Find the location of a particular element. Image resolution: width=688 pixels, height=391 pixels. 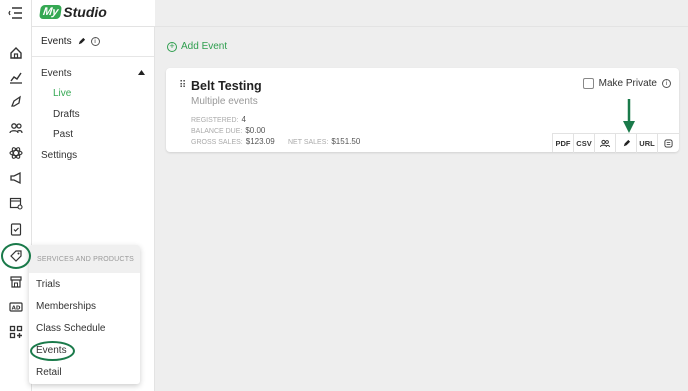

topbar is located at coordinates (421, 13).